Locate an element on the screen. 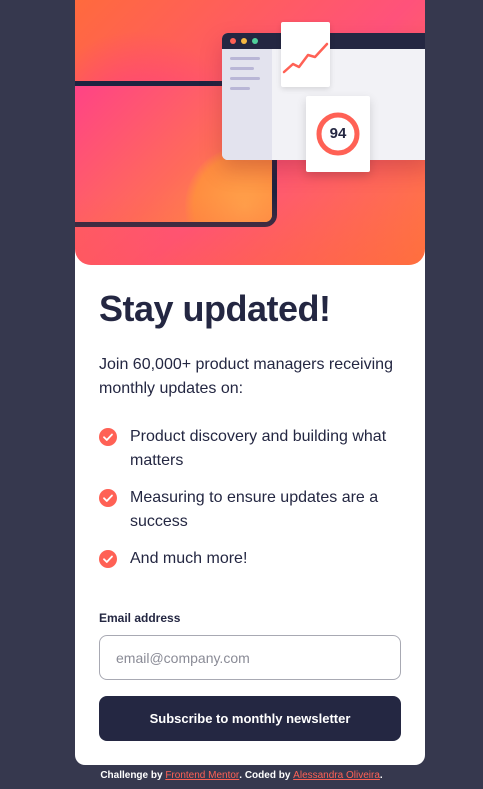 The width and height of the screenshot is (483, 789). window-dot-green-icon is located at coordinates (255, 41).